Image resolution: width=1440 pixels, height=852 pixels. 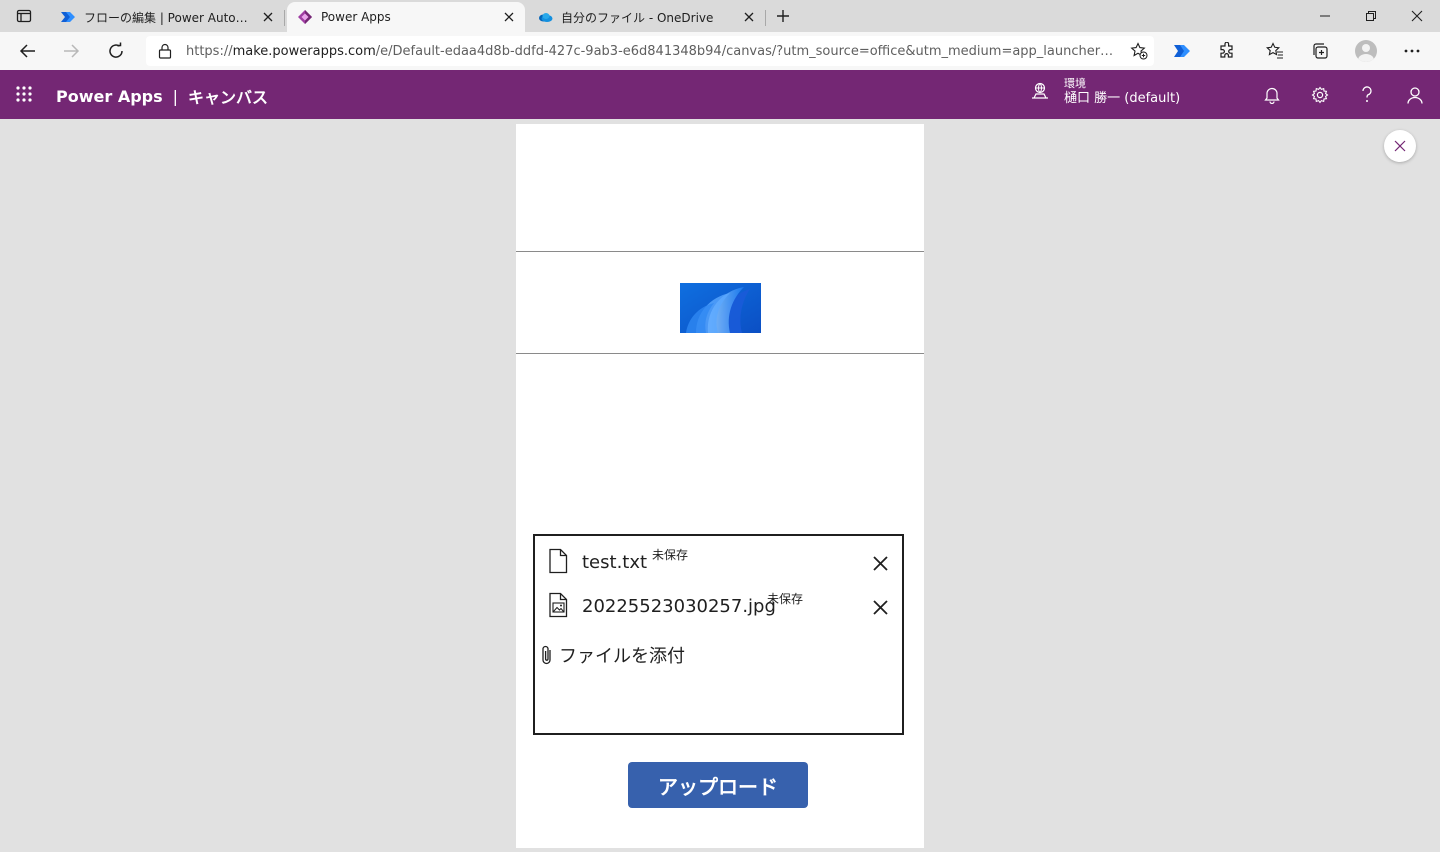 What do you see at coordinates (116, 51) in the screenshot?
I see `refresh-icon` at bounding box center [116, 51].